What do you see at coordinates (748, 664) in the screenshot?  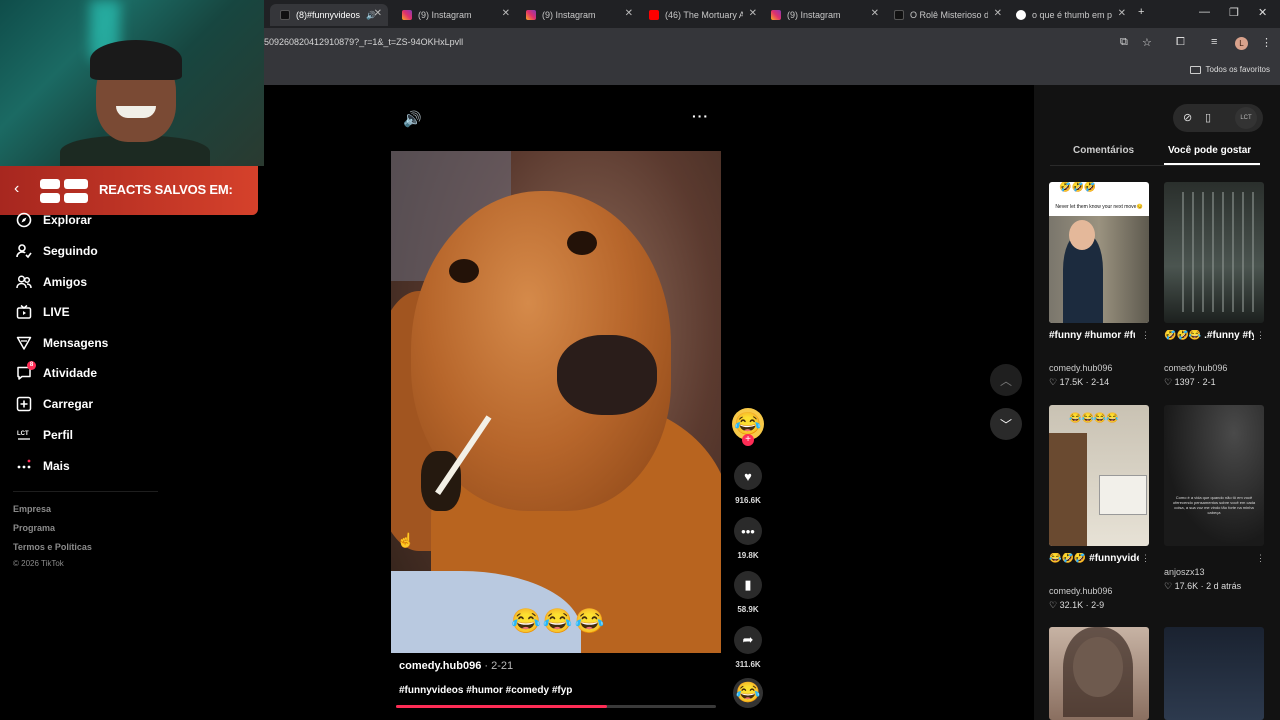 I see `share-count: 311.6K` at bounding box center [748, 664].